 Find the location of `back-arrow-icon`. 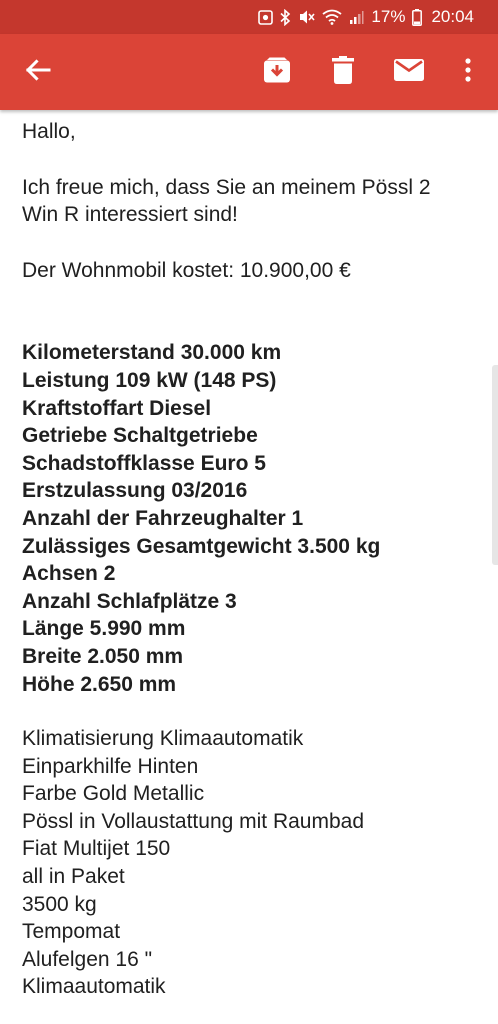

back-arrow-icon is located at coordinates (38, 72).